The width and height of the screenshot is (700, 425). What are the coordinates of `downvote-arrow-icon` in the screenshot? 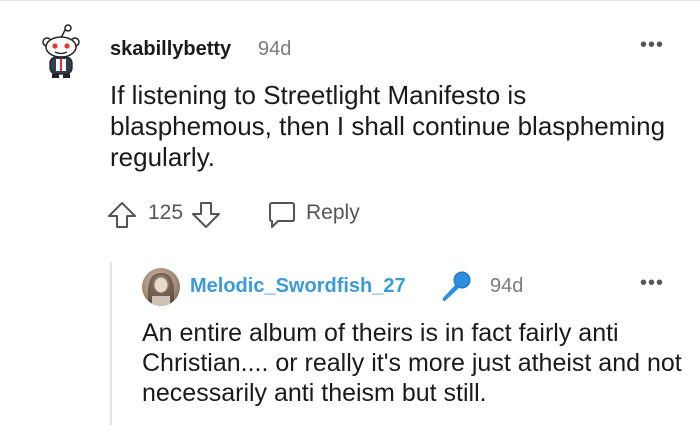 It's located at (206, 215).